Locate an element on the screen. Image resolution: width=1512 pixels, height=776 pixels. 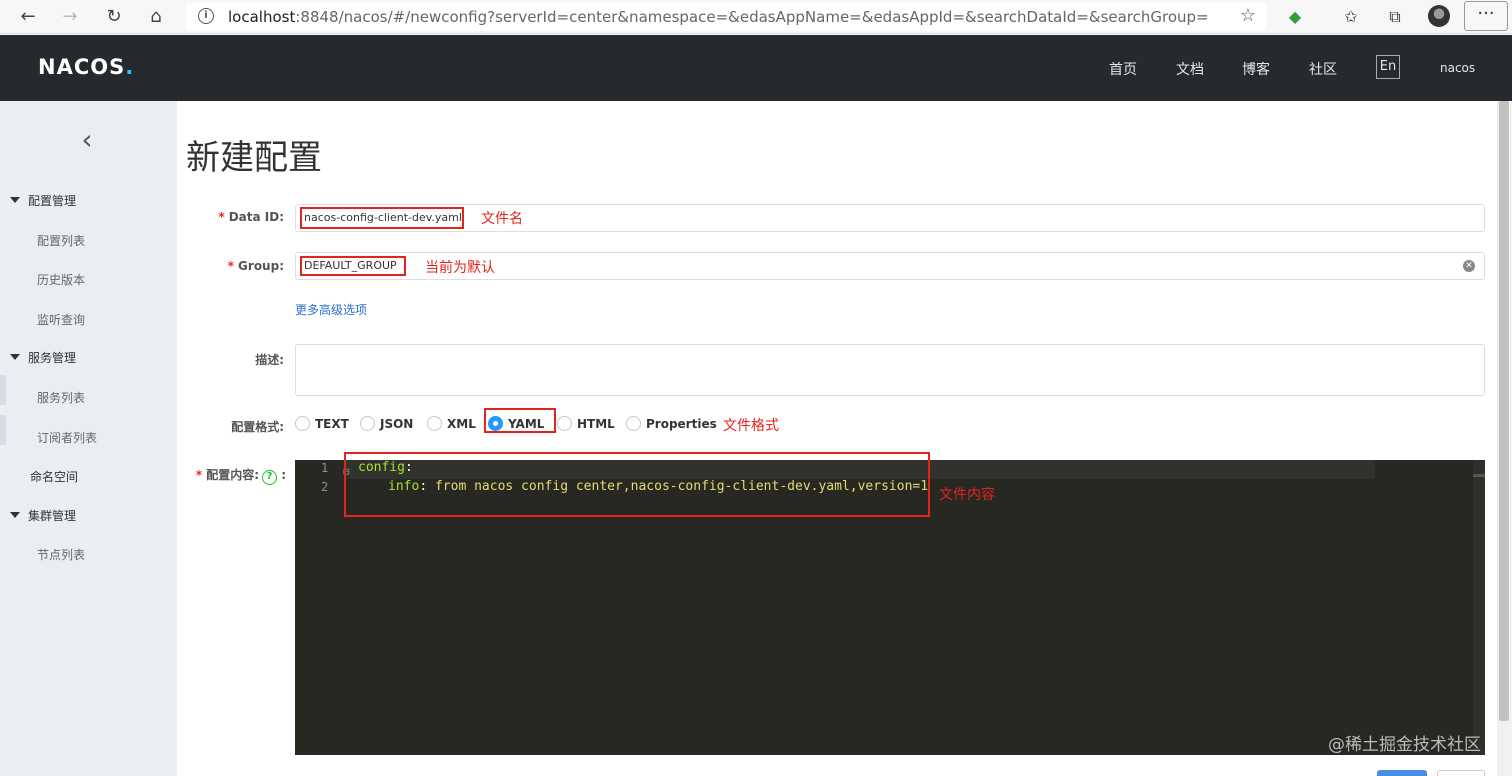
description-textarea is located at coordinates (890, 370).